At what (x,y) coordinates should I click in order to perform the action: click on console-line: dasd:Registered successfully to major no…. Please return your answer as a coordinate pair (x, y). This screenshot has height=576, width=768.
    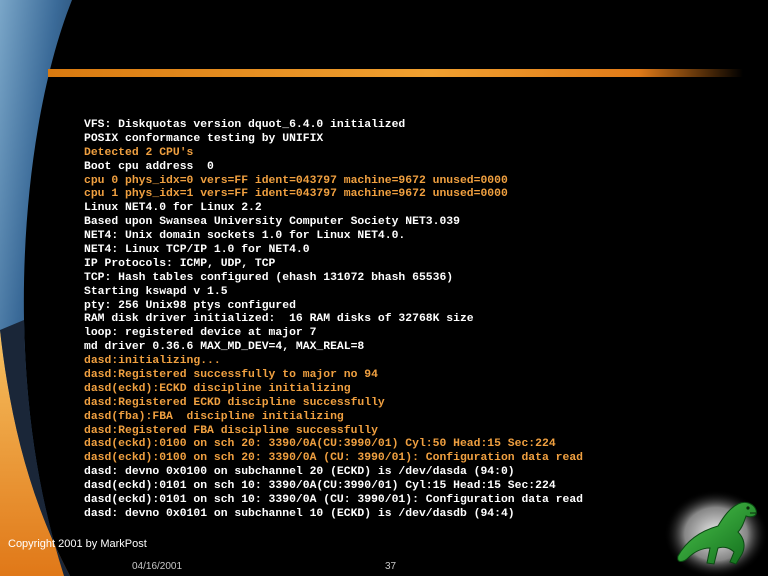
    Looking at the image, I should click on (231, 375).